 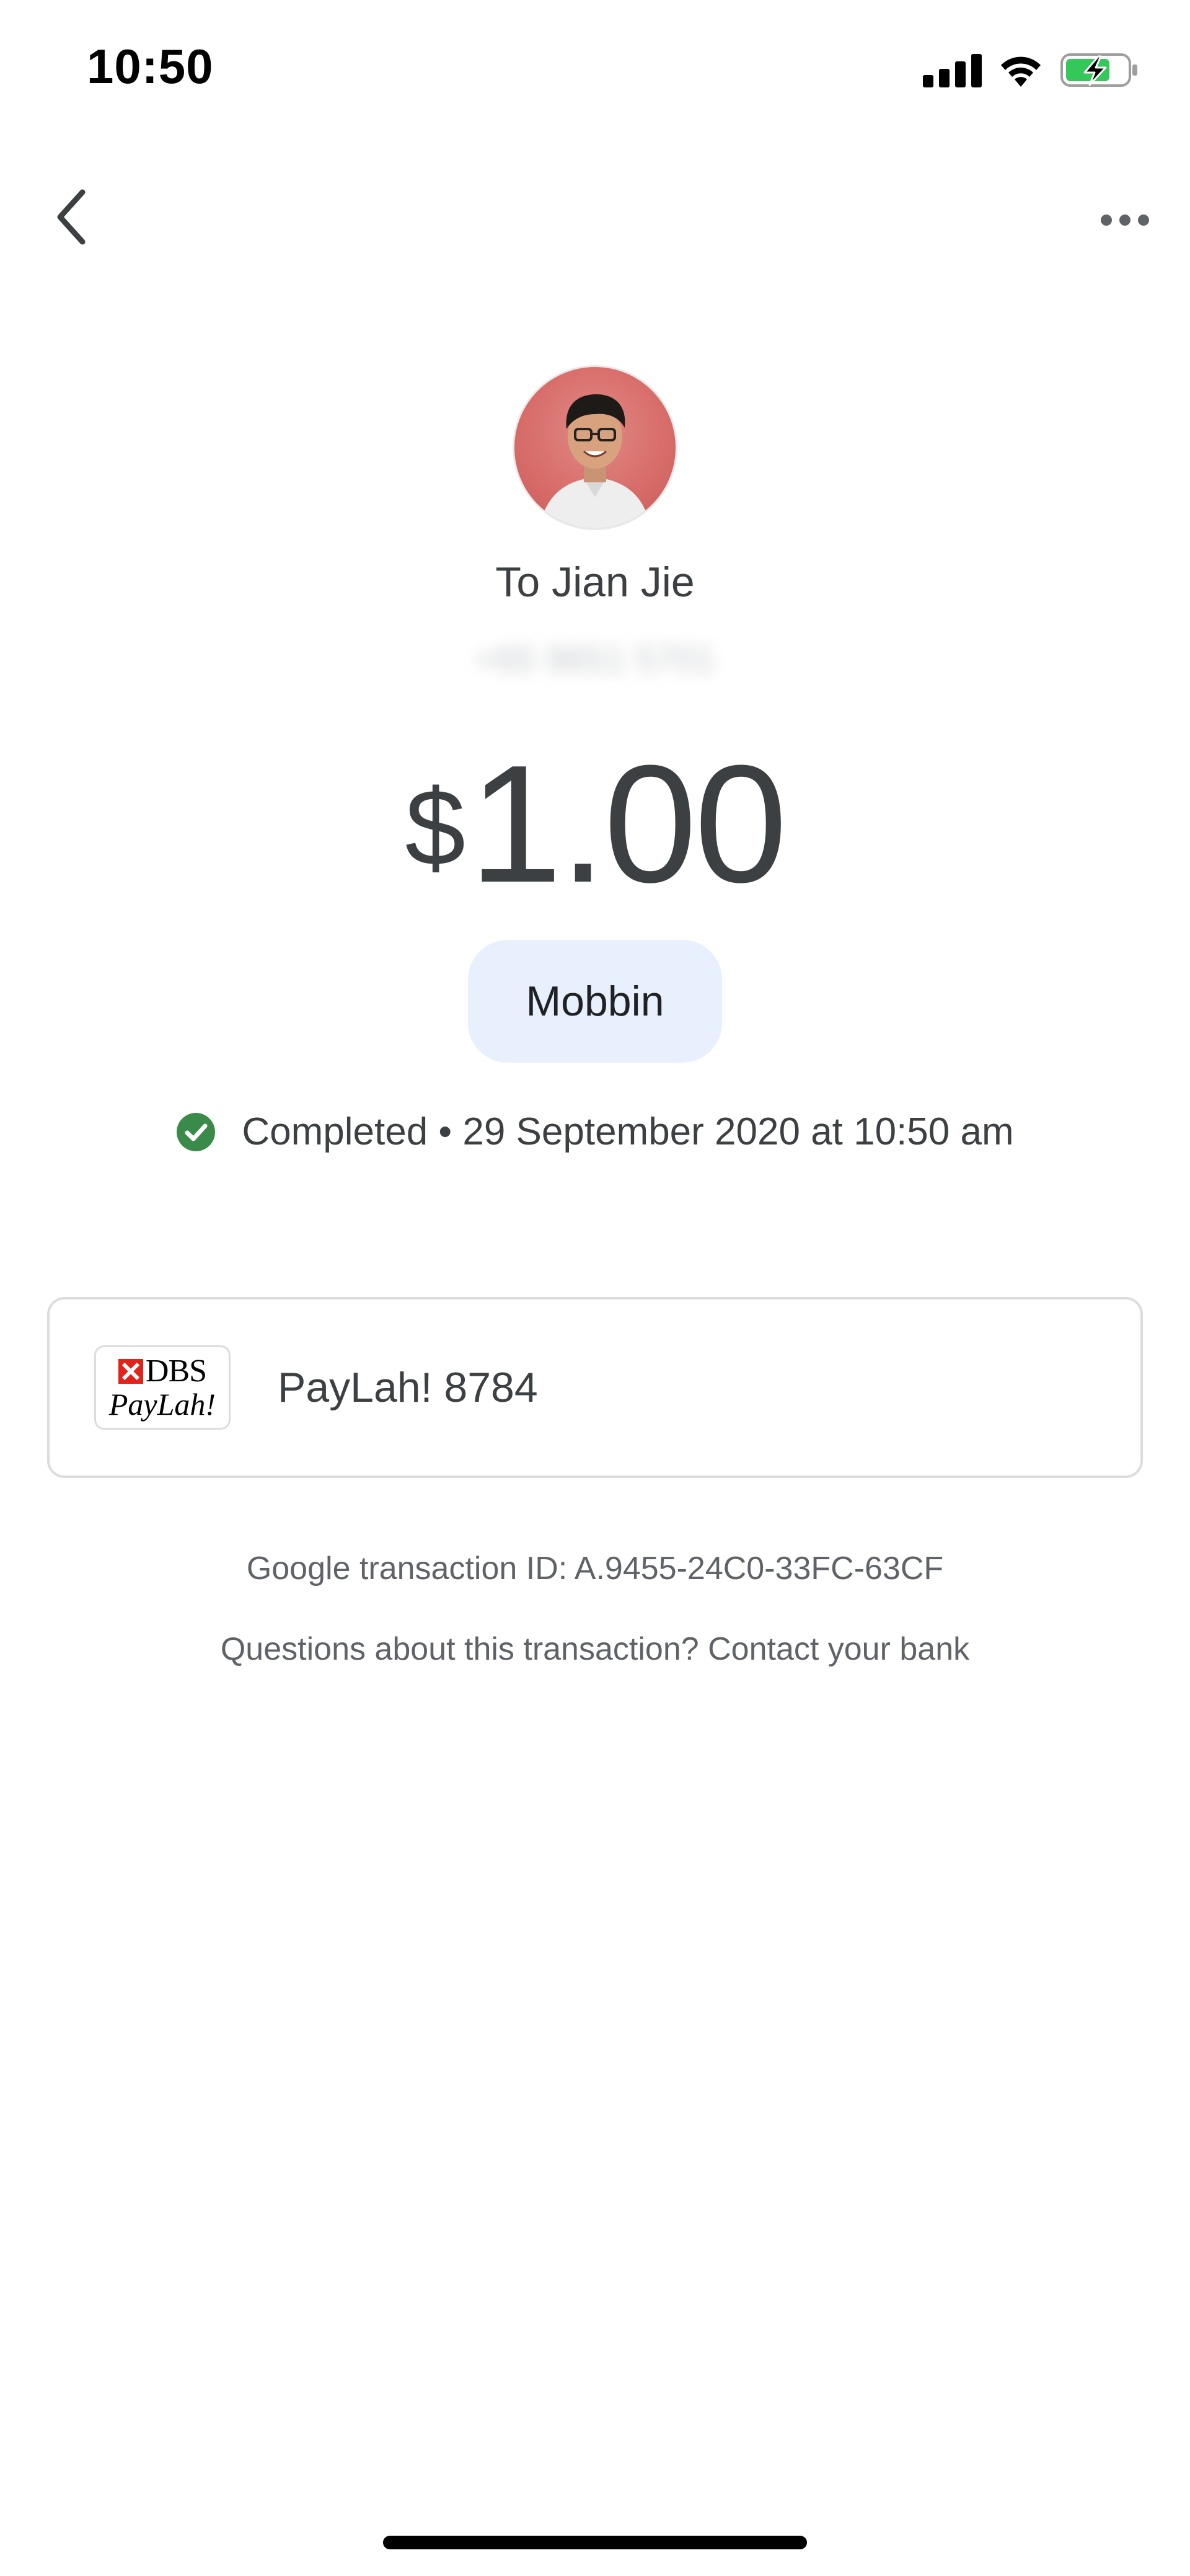 What do you see at coordinates (595, 1388) in the screenshot?
I see `payment-method-card: DBS PayLah! PayLah! 8784` at bounding box center [595, 1388].